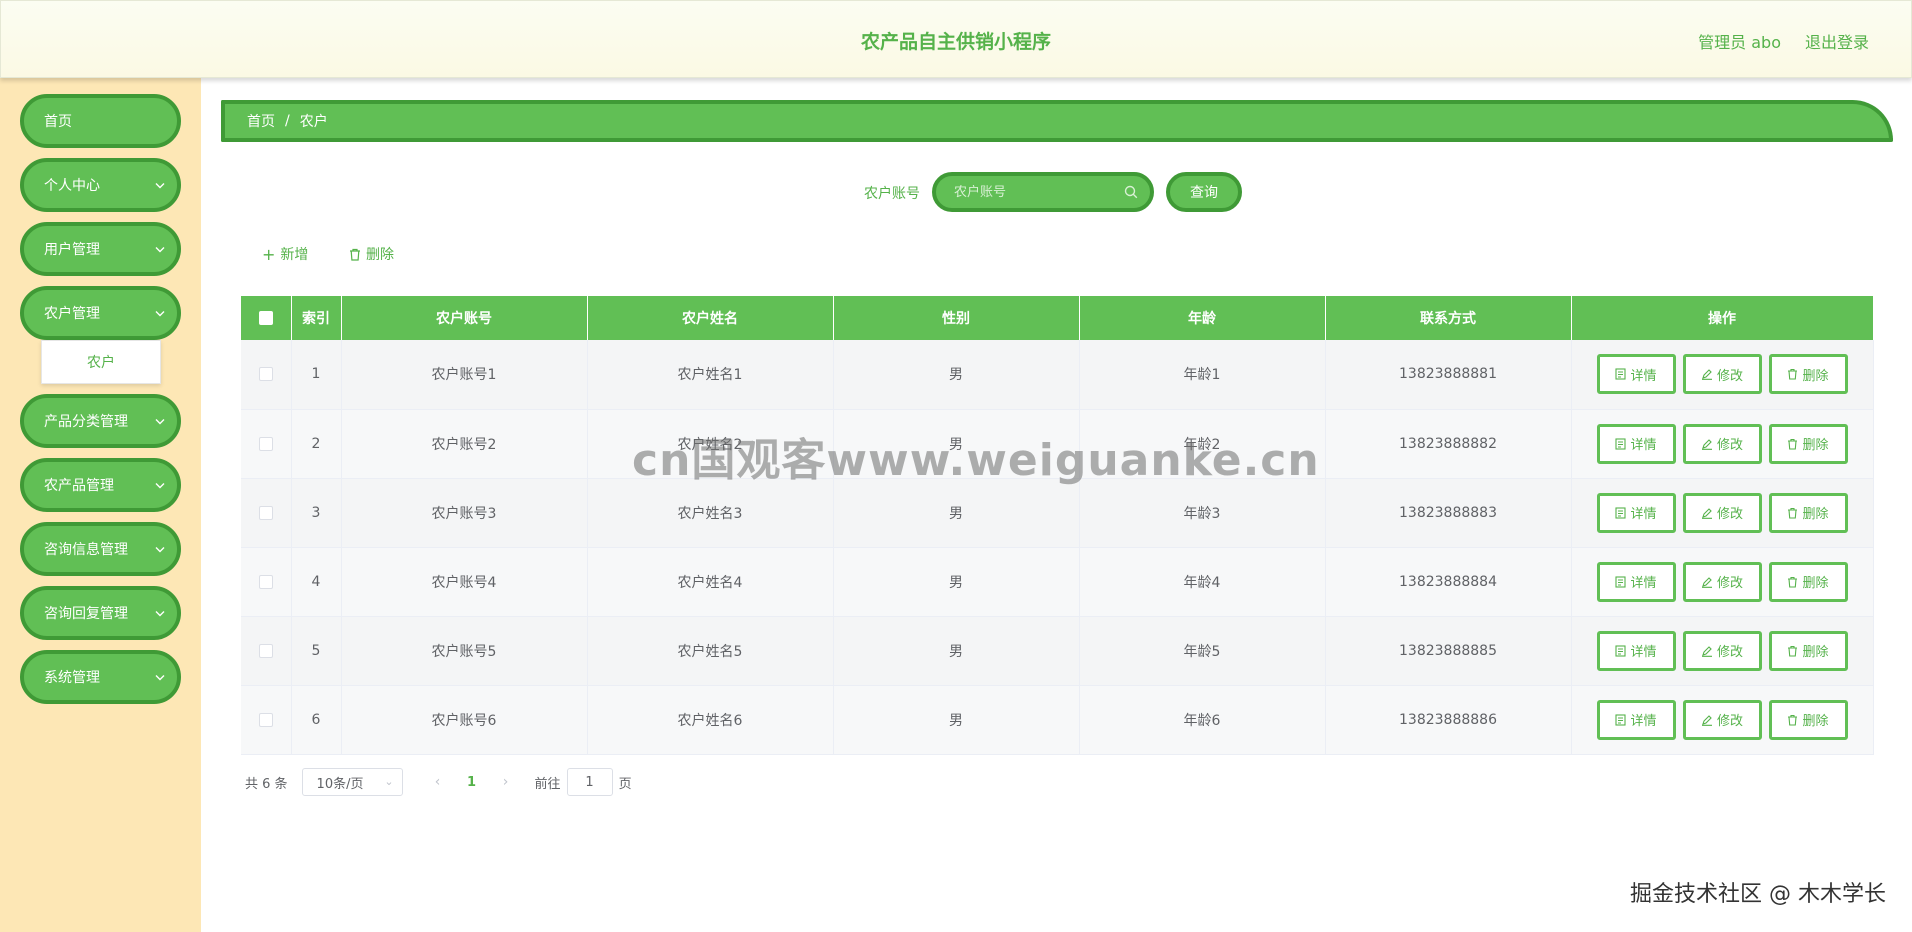 This screenshot has width=1912, height=932. Describe the element at coordinates (710, 651) in the screenshot. I see `cell-name: 农户姓名5` at that location.